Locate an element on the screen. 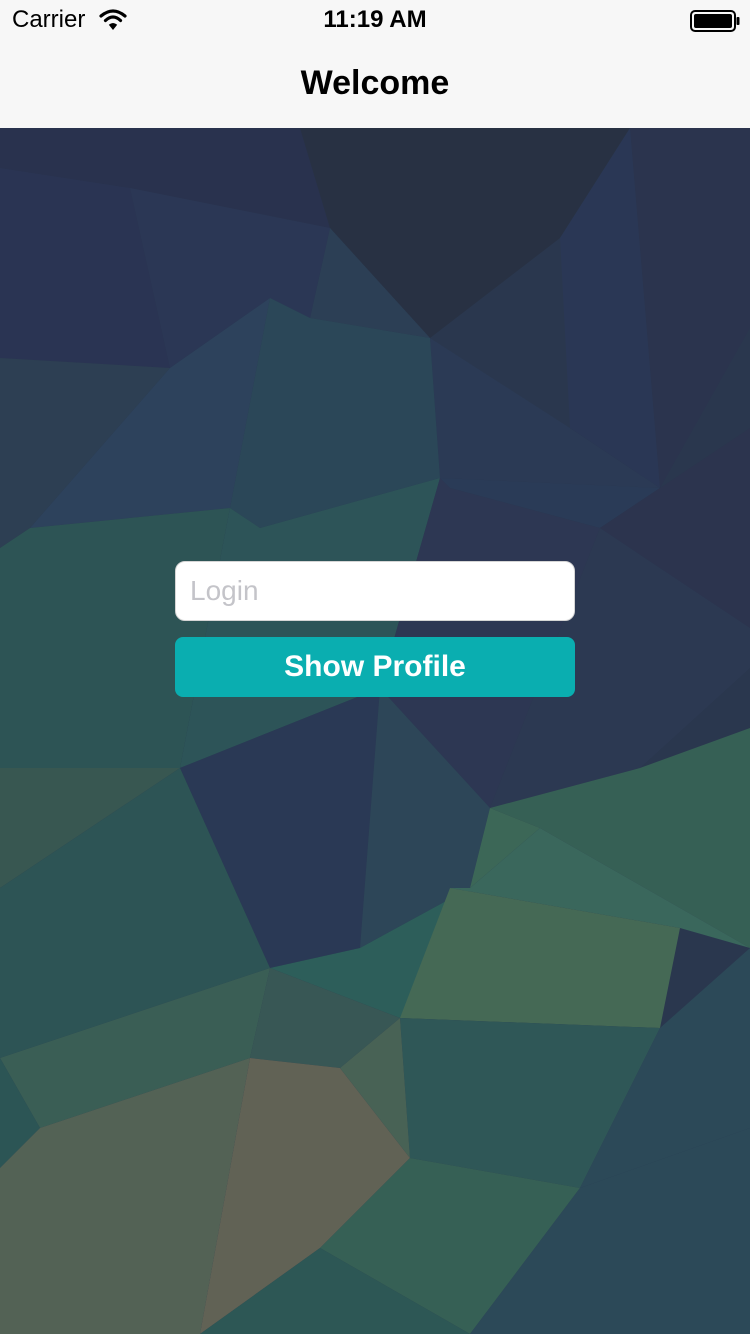  show-profile-button: Show Profile is located at coordinates (375, 667).